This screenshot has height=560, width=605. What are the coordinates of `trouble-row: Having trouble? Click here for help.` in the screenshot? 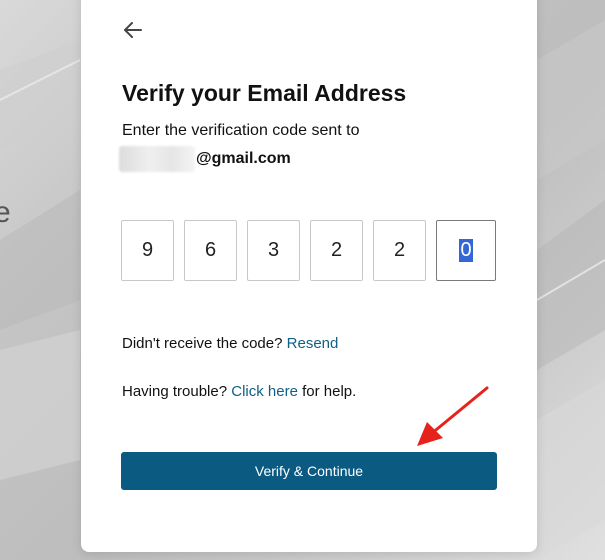 It's located at (239, 391).